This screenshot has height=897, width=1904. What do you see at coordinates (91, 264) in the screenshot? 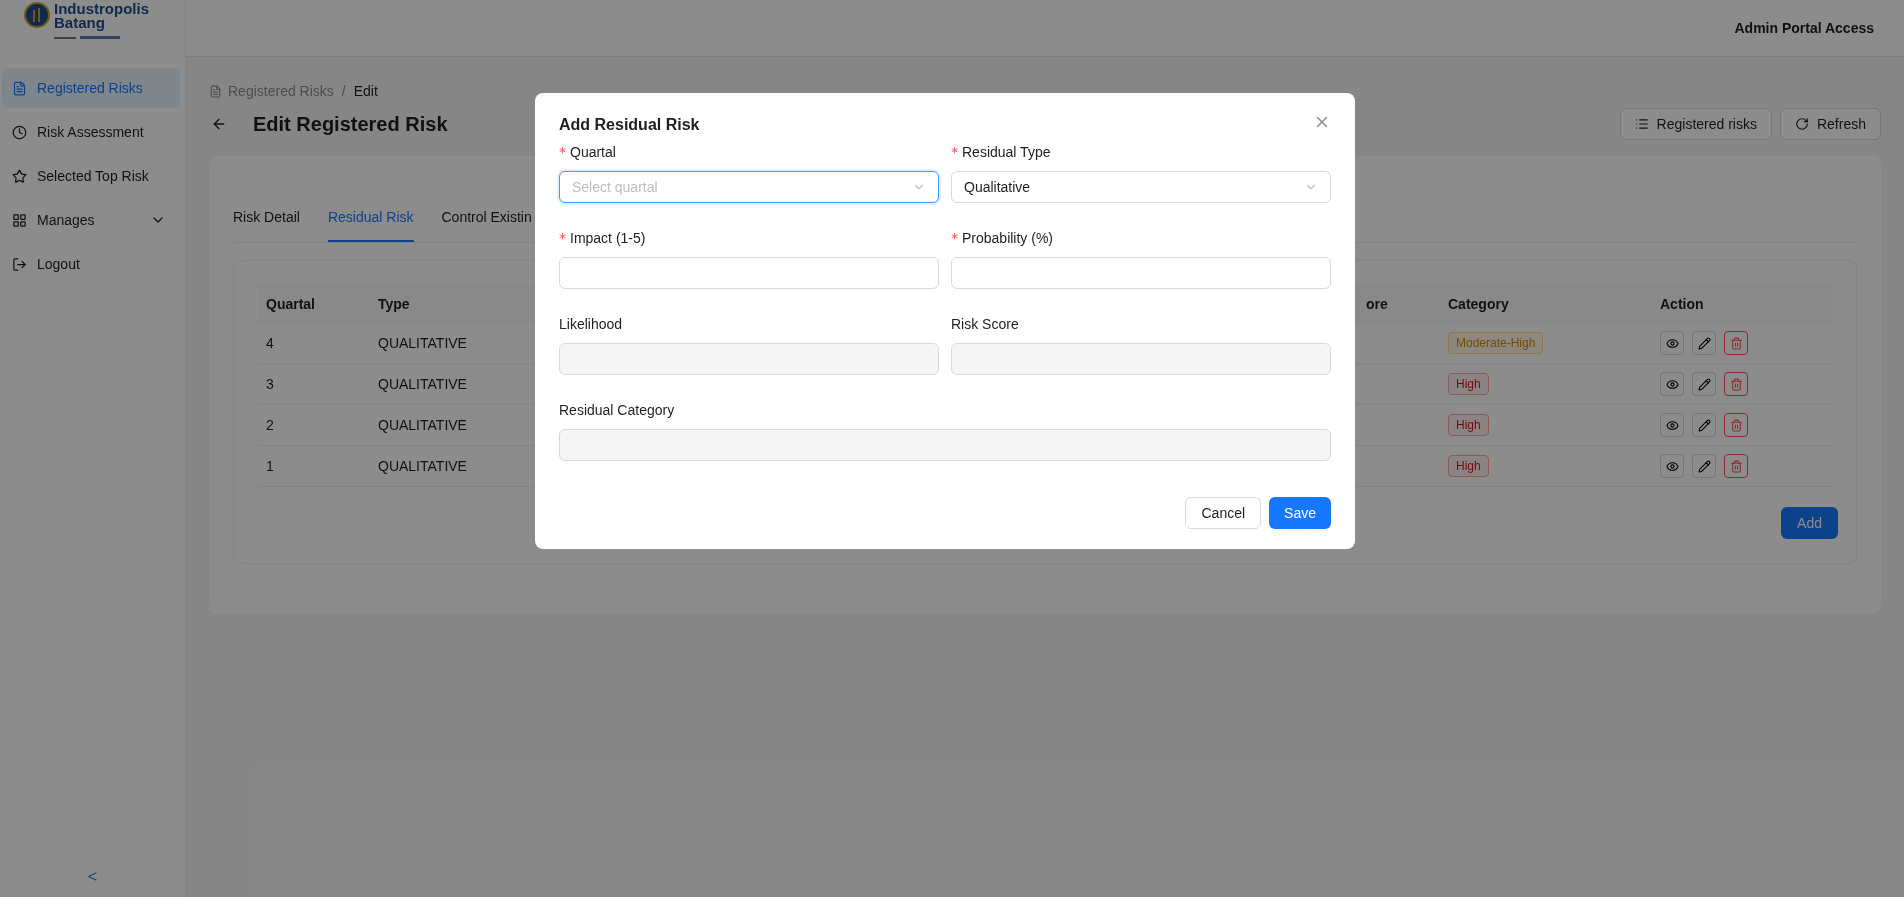
I see `sidebar-item: Logout` at bounding box center [91, 264].